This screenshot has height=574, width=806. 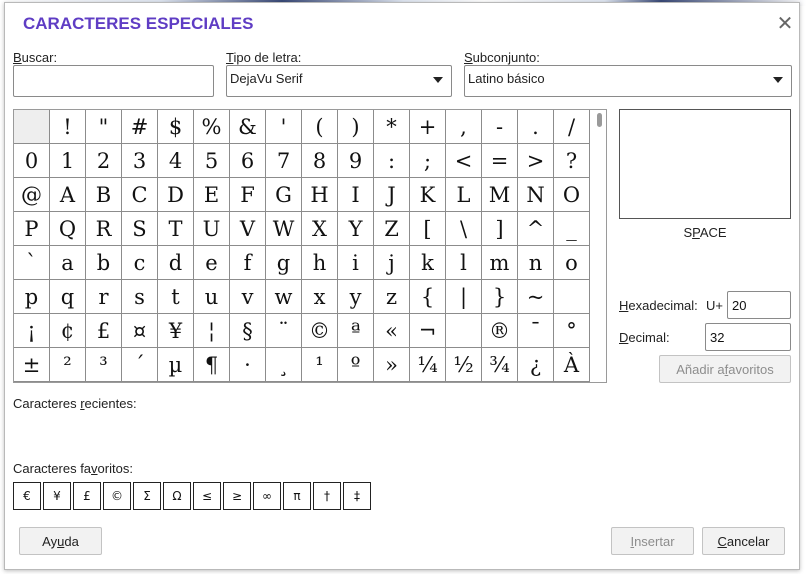 I want to click on character-cell: ¢, so click(x=68, y=331).